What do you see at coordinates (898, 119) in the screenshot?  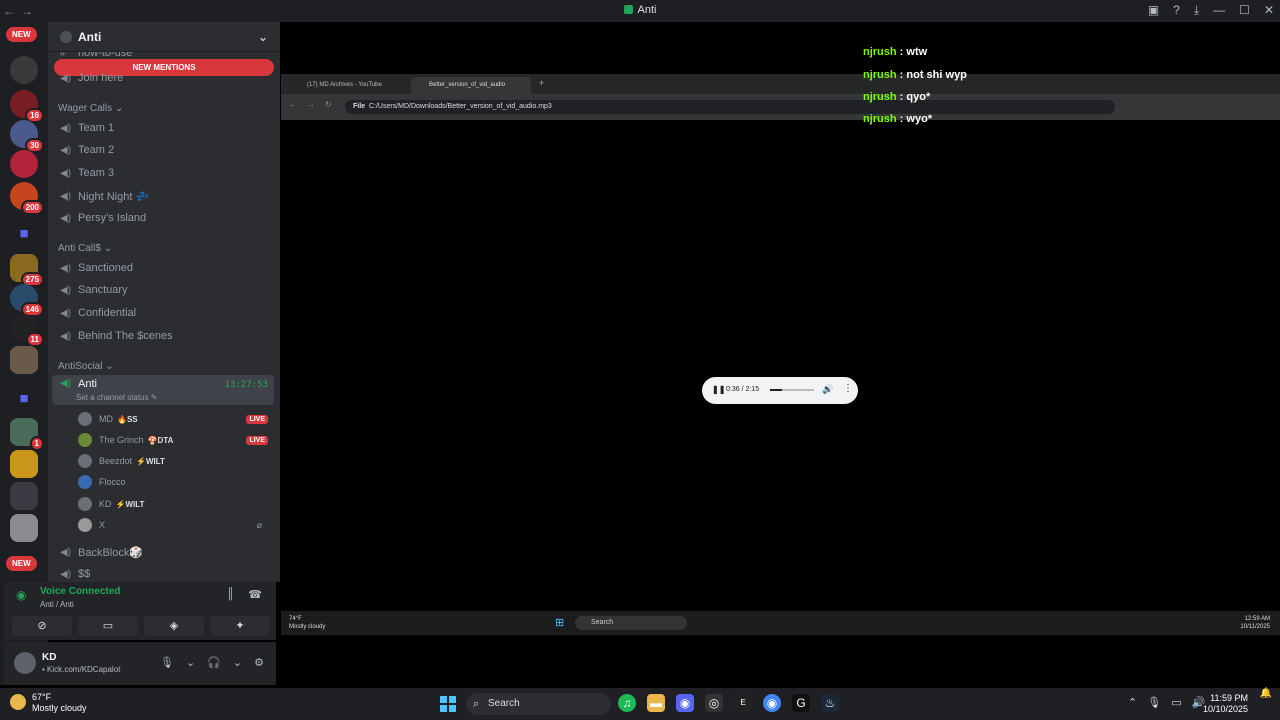 I see `chat-message: njrush : wyo*` at bounding box center [898, 119].